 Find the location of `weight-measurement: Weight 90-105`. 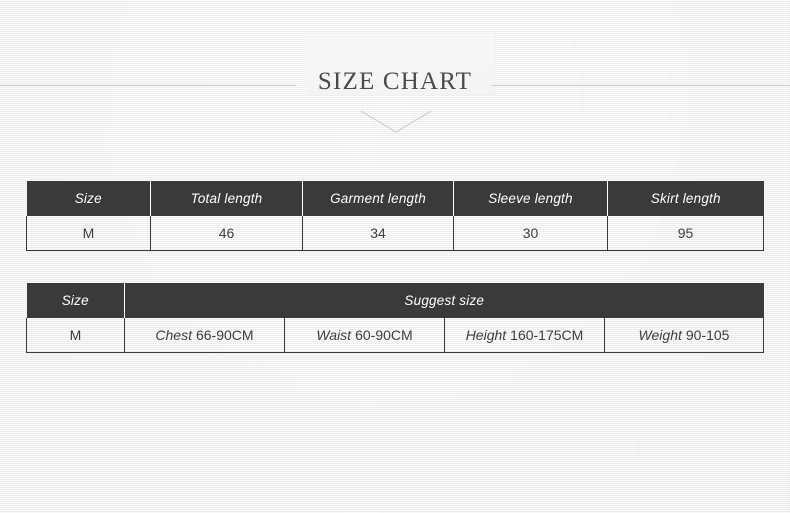

weight-measurement: Weight 90-105 is located at coordinates (684, 335).